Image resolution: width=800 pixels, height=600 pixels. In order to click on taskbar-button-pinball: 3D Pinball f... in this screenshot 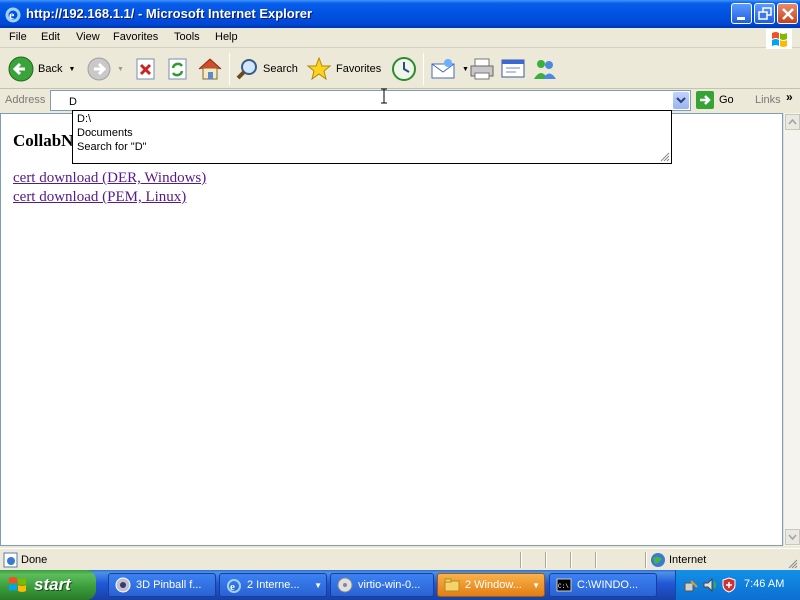, I will do `click(162, 585)`.